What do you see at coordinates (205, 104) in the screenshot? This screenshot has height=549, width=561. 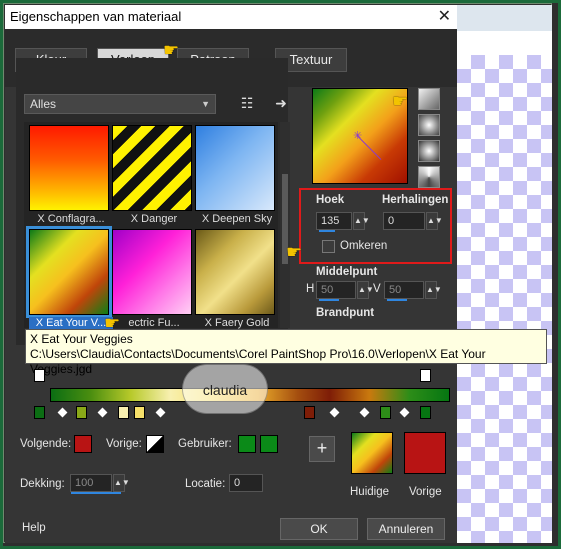 I see `chevron-down-icon: ▼` at bounding box center [205, 104].